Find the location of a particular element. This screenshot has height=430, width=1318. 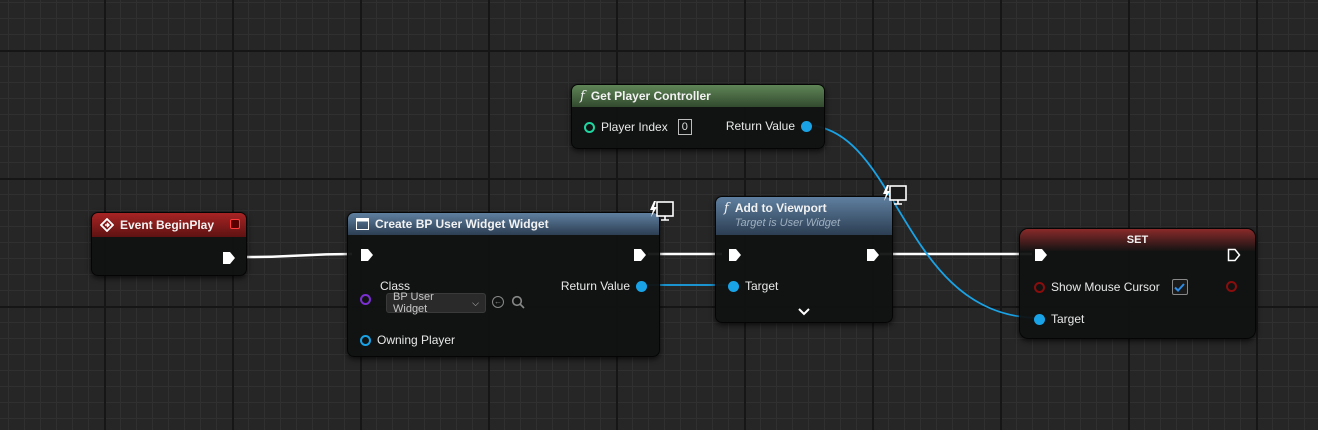

owning-player-pin-icon is located at coordinates (365, 340).